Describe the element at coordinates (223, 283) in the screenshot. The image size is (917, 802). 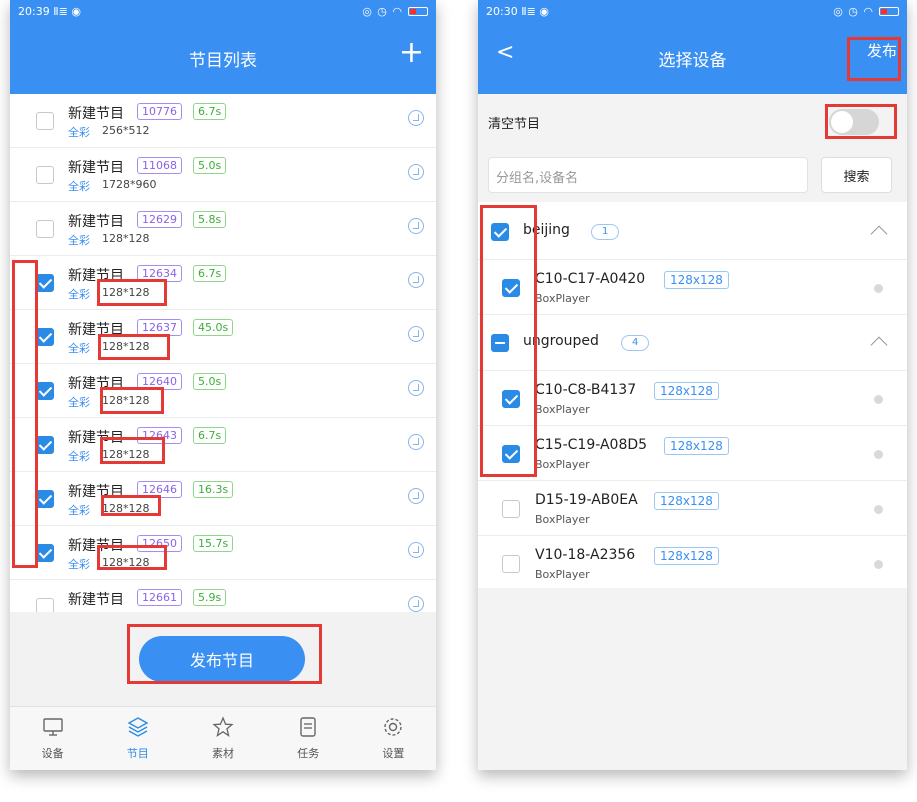
I see `program-row: 新建节目 12634 6.7s 全彩 128*128` at that location.